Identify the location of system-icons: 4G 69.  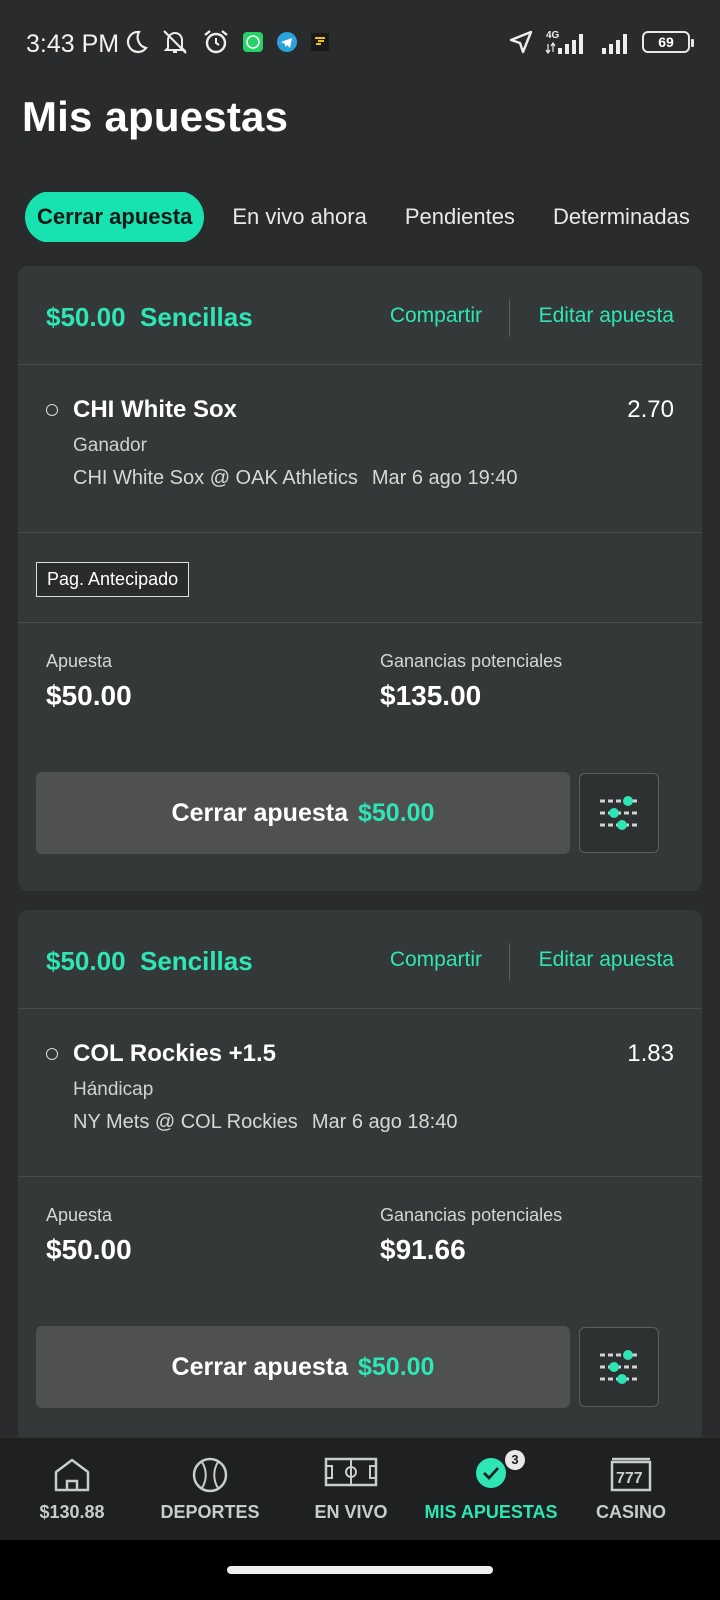
(601, 42).